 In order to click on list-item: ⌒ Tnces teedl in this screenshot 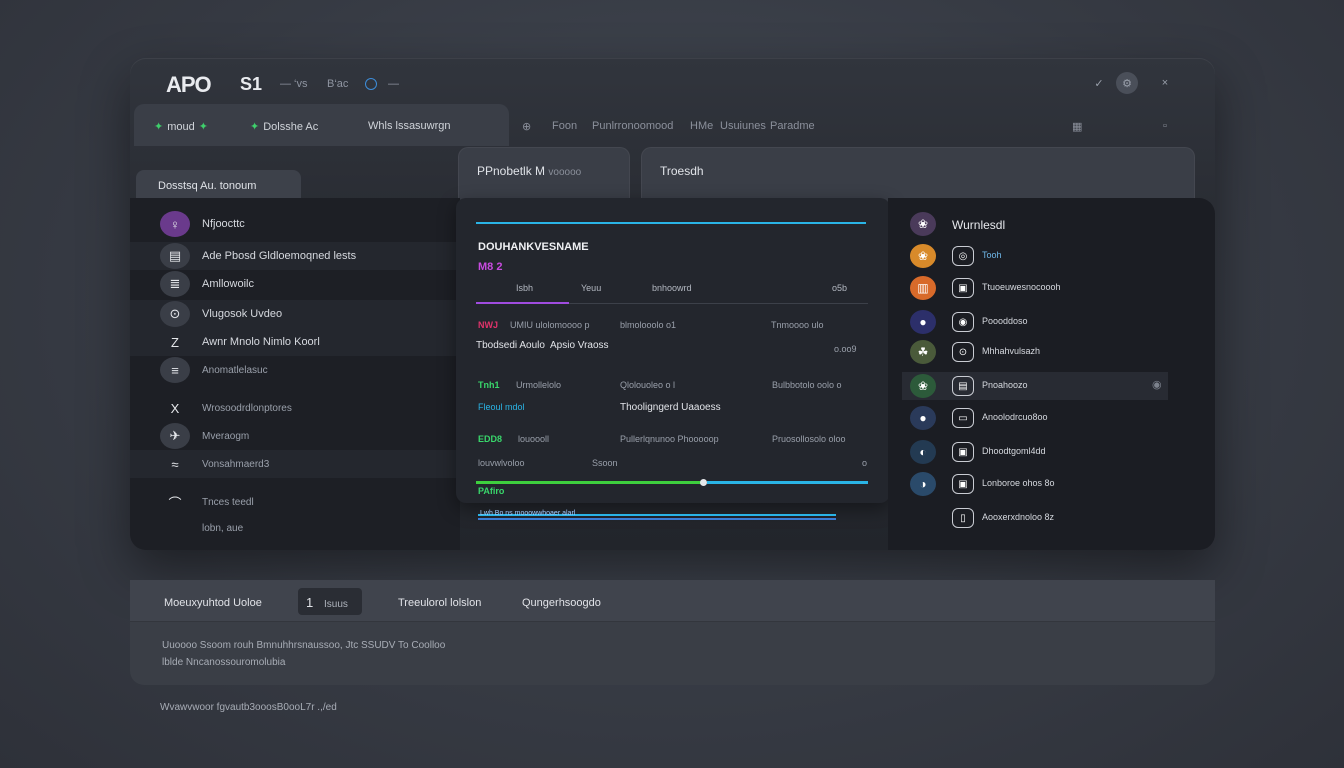, I will do `click(295, 502)`.